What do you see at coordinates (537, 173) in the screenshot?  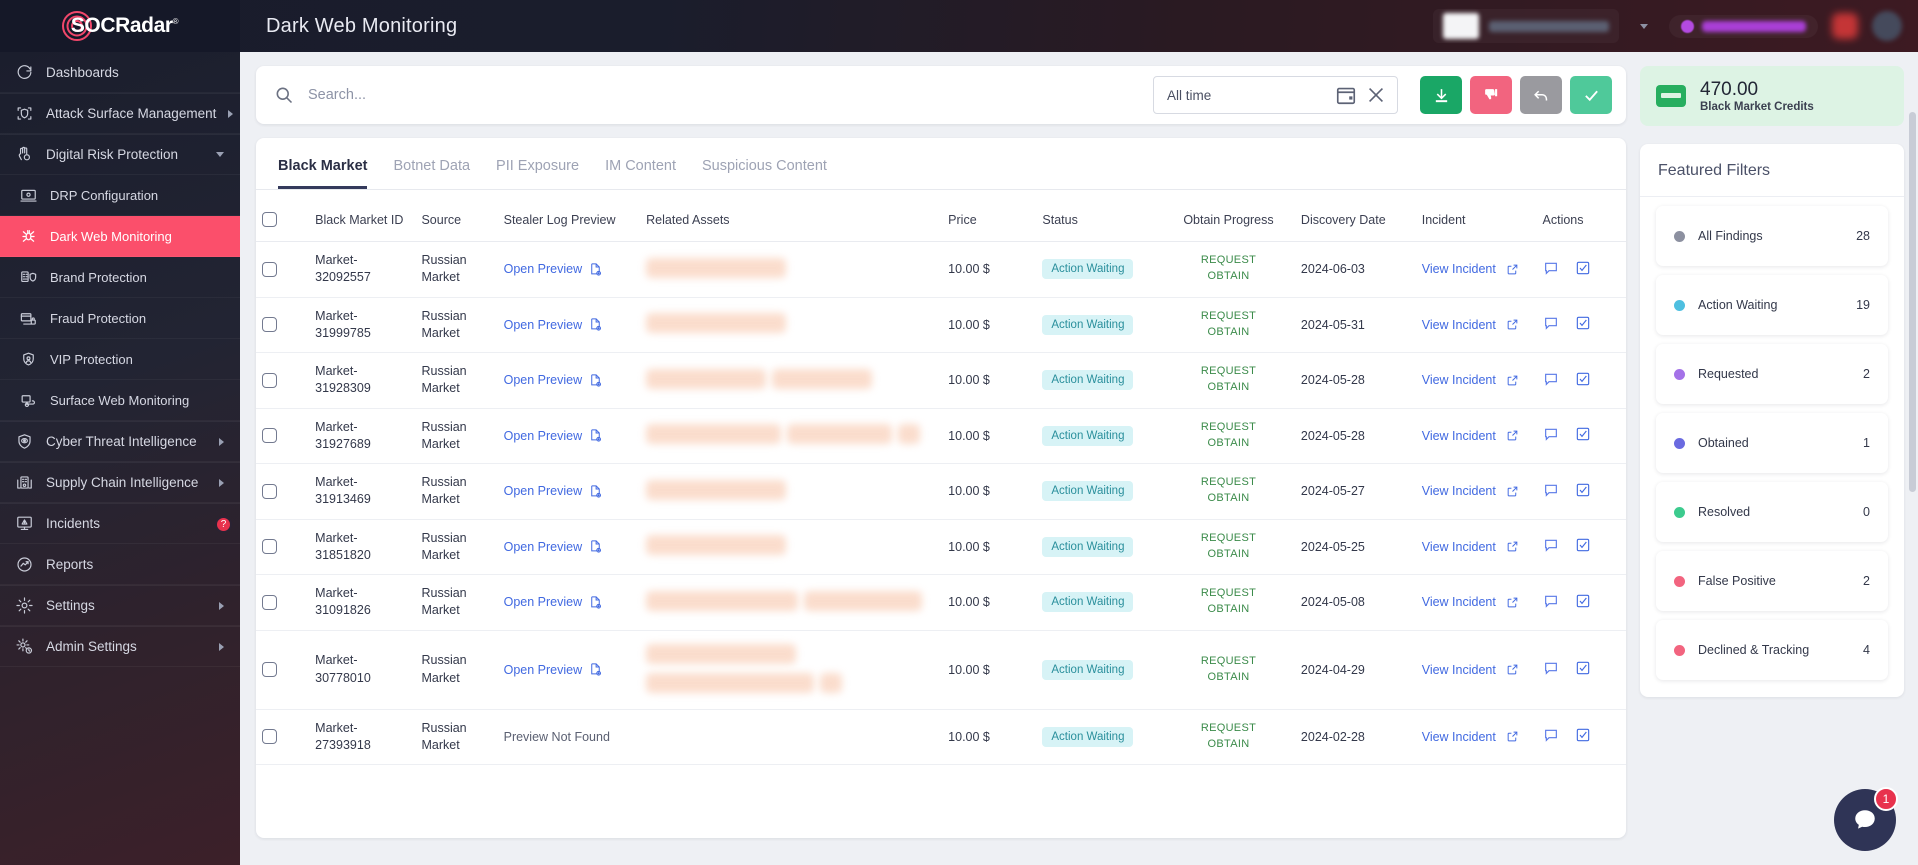 I see `tab-pii-exposure: PII Exposure` at bounding box center [537, 173].